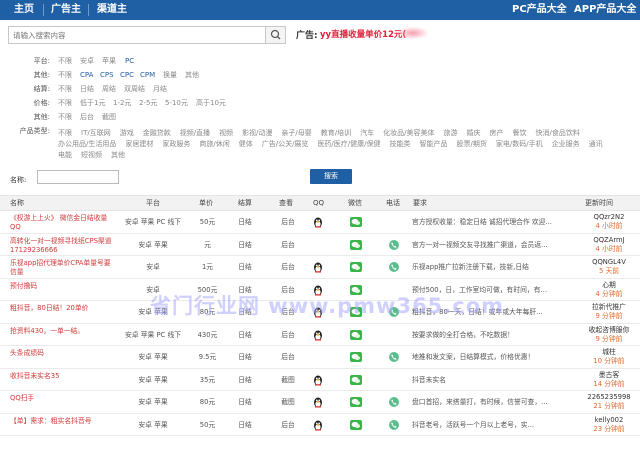 This screenshot has height=456, width=640. I want to click on filter-option: 日结, so click(87, 89).